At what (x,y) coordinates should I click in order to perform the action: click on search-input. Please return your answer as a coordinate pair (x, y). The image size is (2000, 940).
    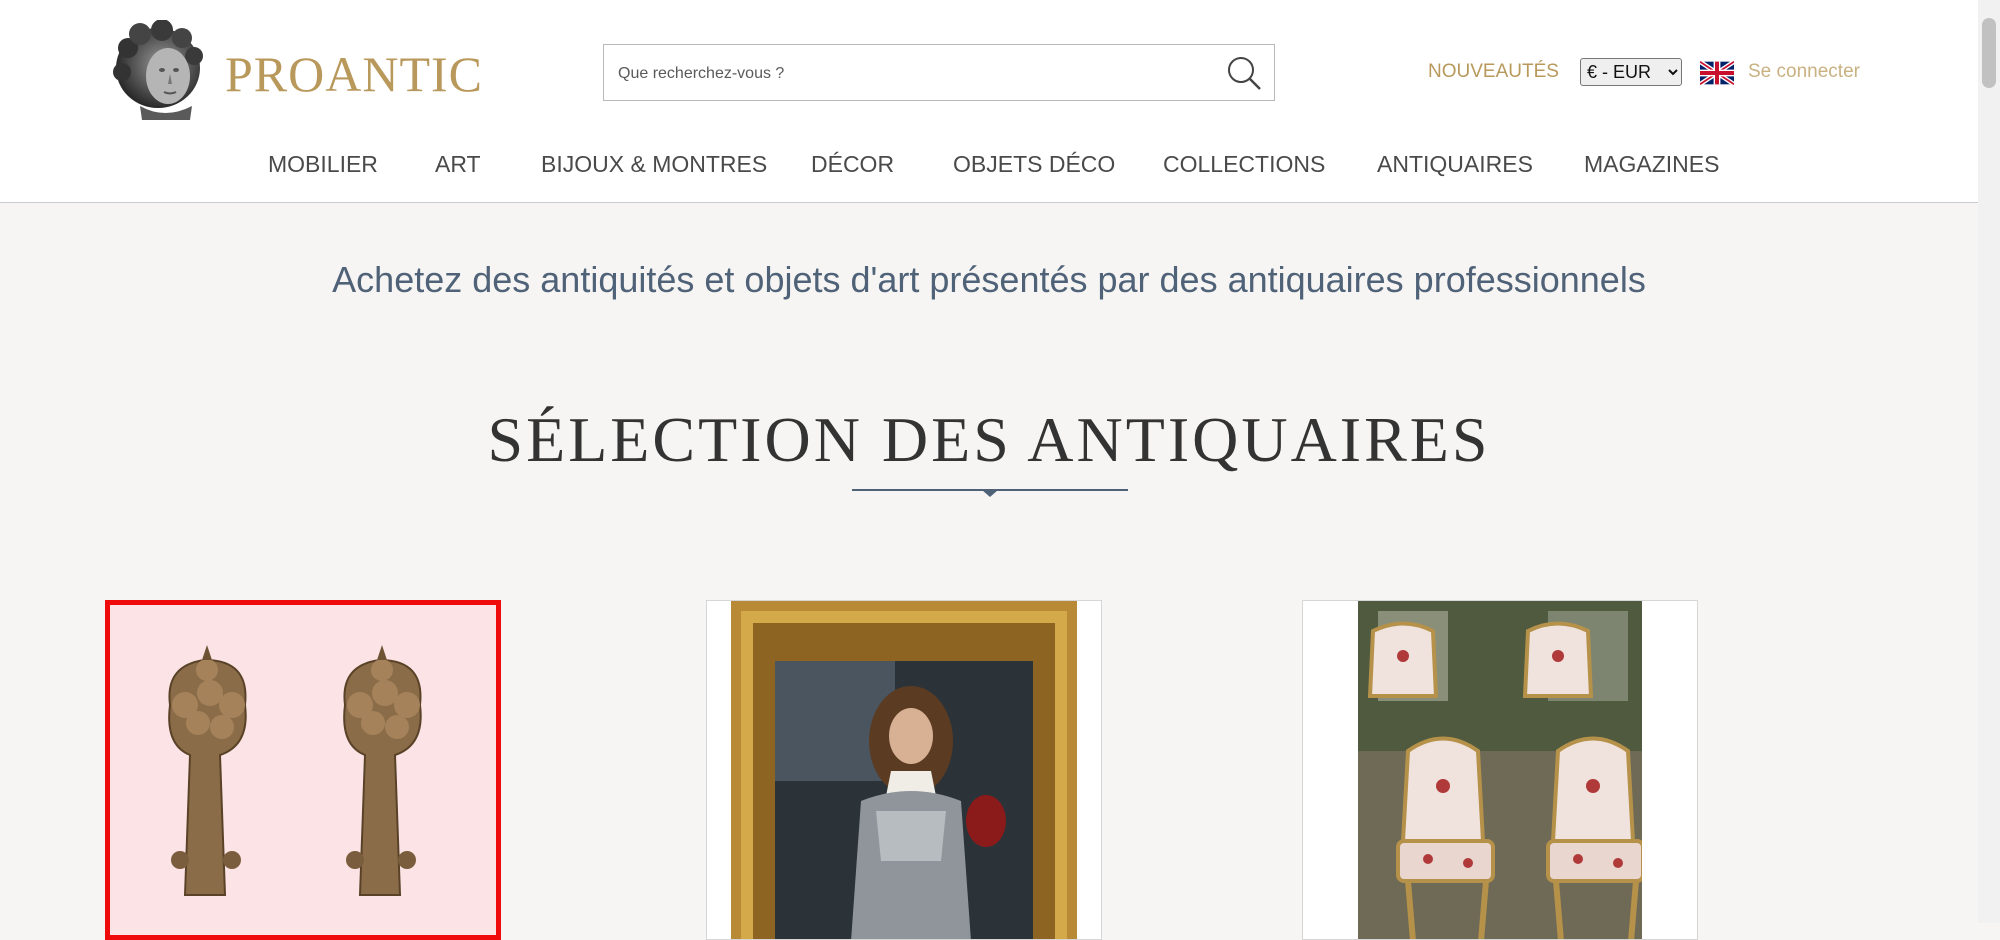
    Looking at the image, I should click on (913, 73).